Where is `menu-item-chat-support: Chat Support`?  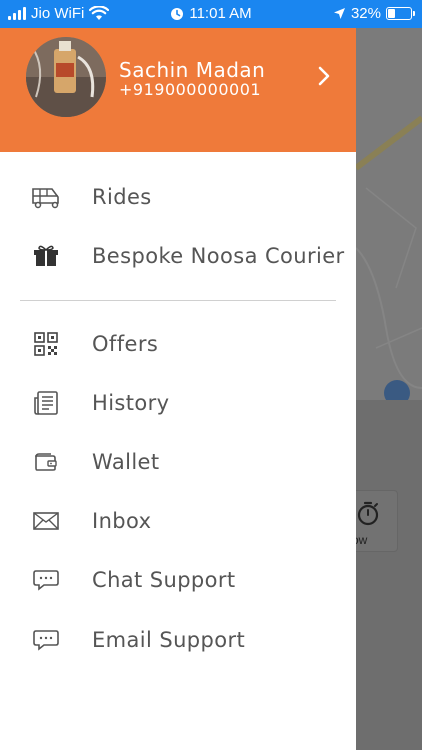
menu-item-chat-support: Chat Support is located at coordinates (178, 580).